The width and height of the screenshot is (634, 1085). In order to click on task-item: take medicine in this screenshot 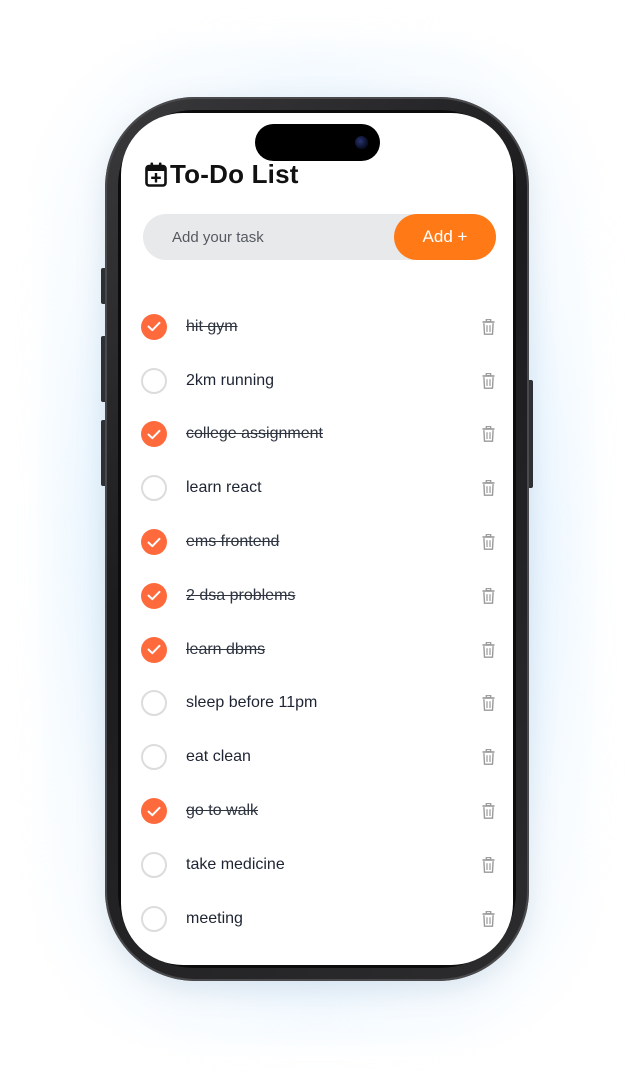, I will do `click(321, 865)`.